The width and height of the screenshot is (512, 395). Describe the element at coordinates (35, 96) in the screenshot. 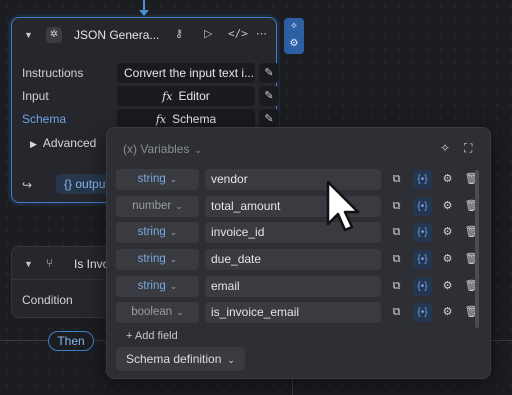

I see `input-label: Input` at that location.